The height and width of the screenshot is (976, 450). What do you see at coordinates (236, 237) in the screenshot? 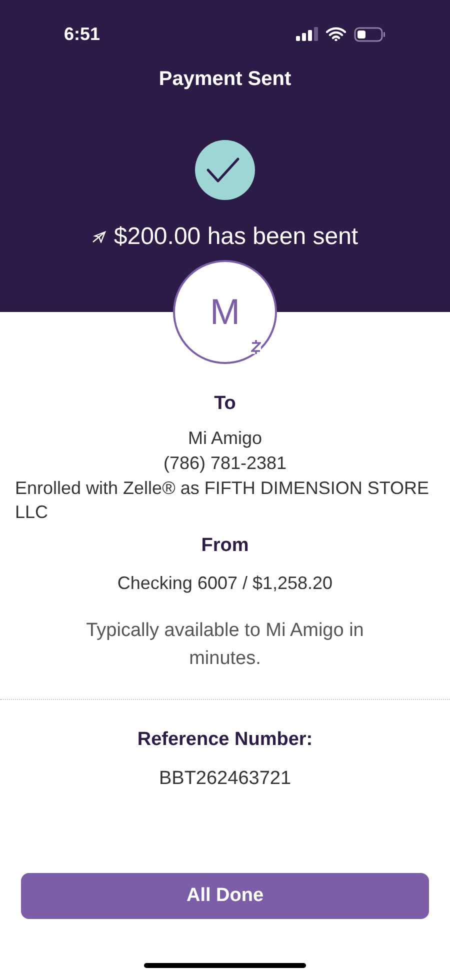
I see `amount-message: $200.00 has been sent` at bounding box center [236, 237].